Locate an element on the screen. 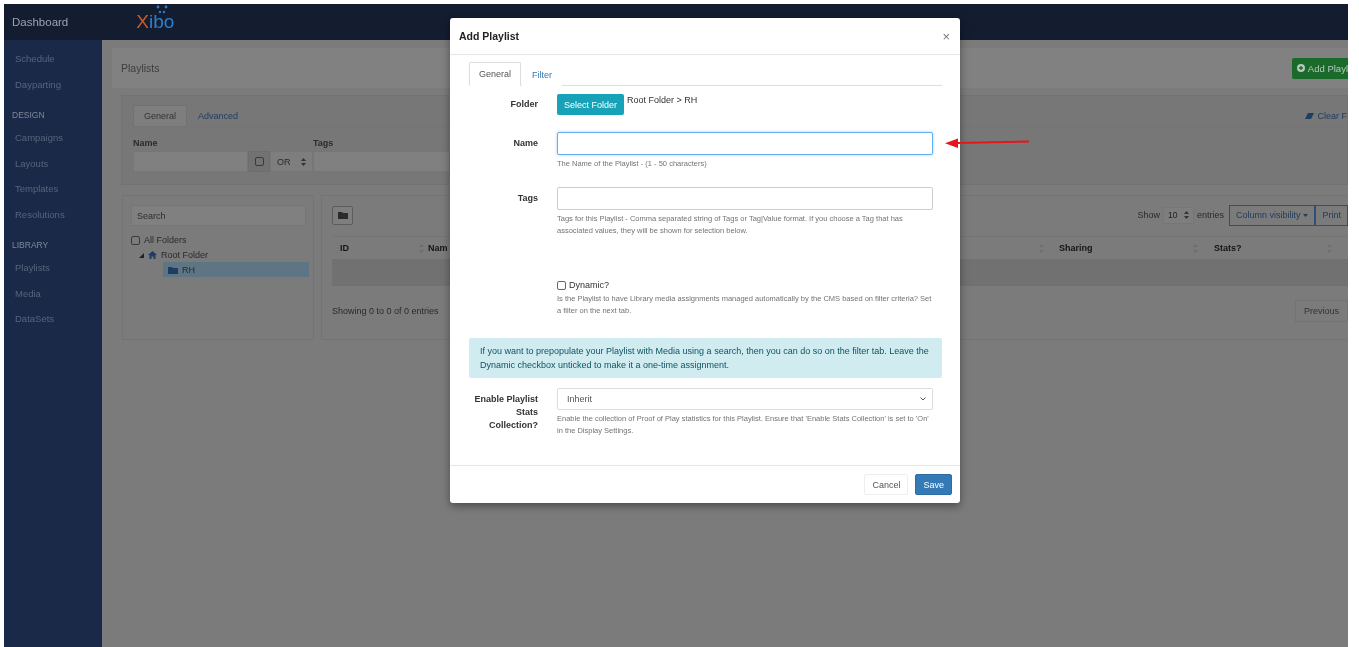 The height and width of the screenshot is (647, 1359). criteria-tab: Advanced is located at coordinates (218, 115).